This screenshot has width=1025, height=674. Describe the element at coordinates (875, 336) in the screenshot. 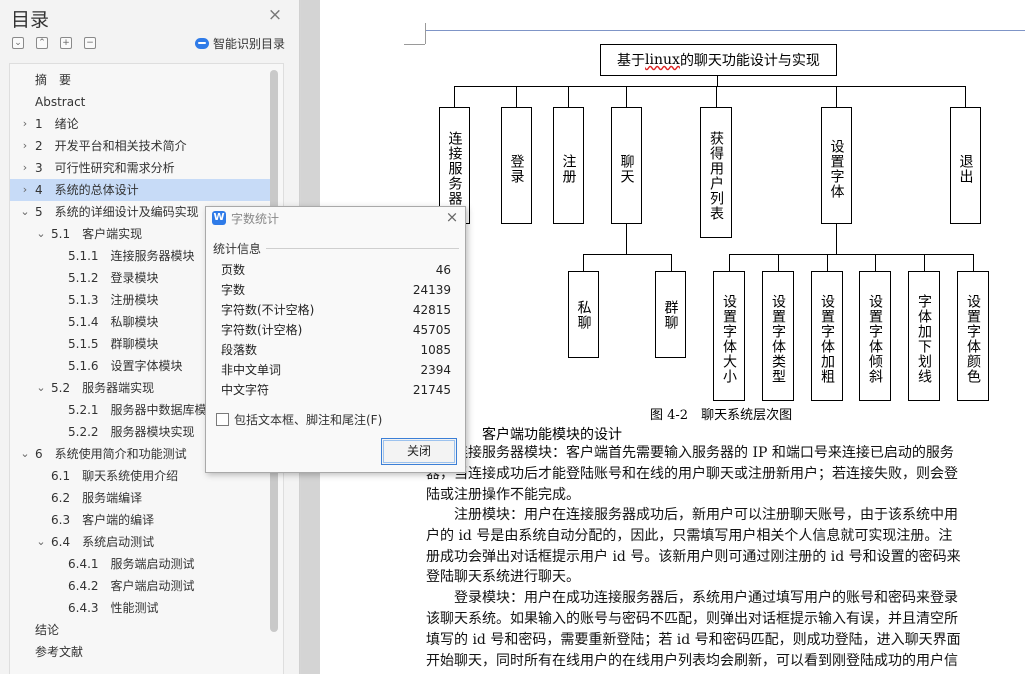

I see `diagram-node-font-italic: 设置字体倾斜` at that location.